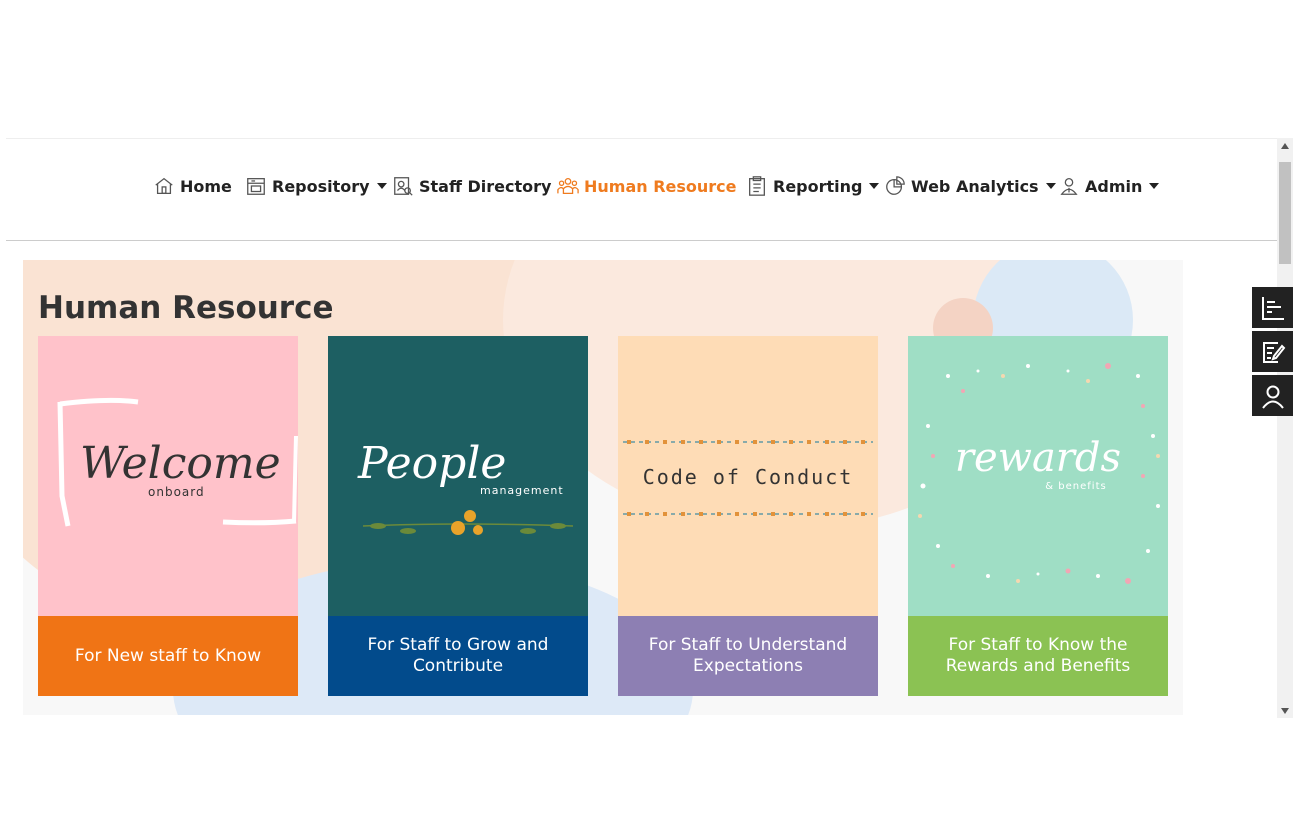 This screenshot has width=1300, height=825. I want to click on nav-item-human-resource: Human Resource, so click(647, 186).